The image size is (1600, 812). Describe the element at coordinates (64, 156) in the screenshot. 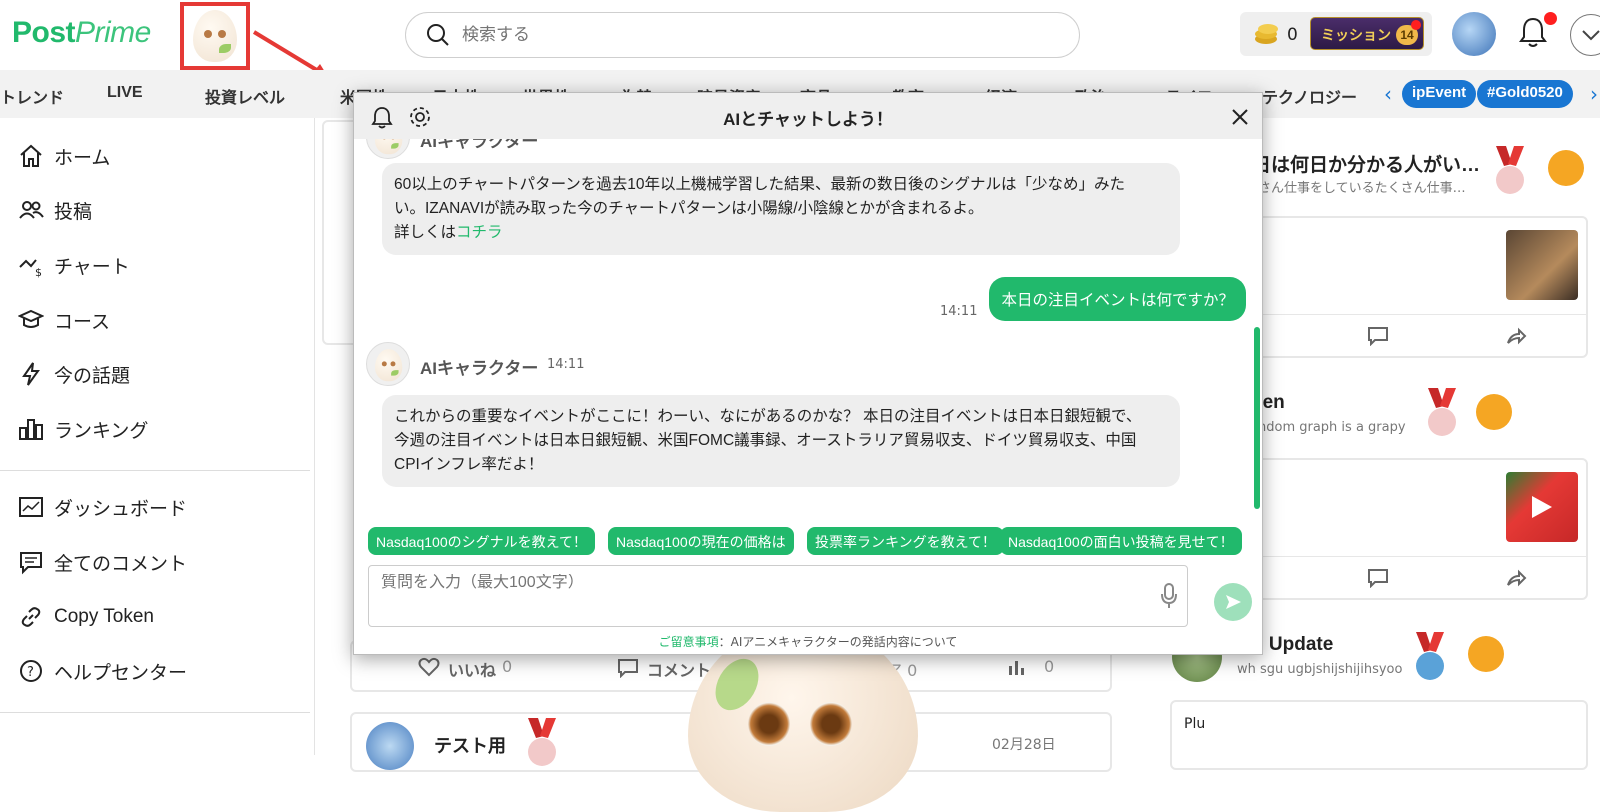

I see `sidebar-item-home: ホーム` at that location.